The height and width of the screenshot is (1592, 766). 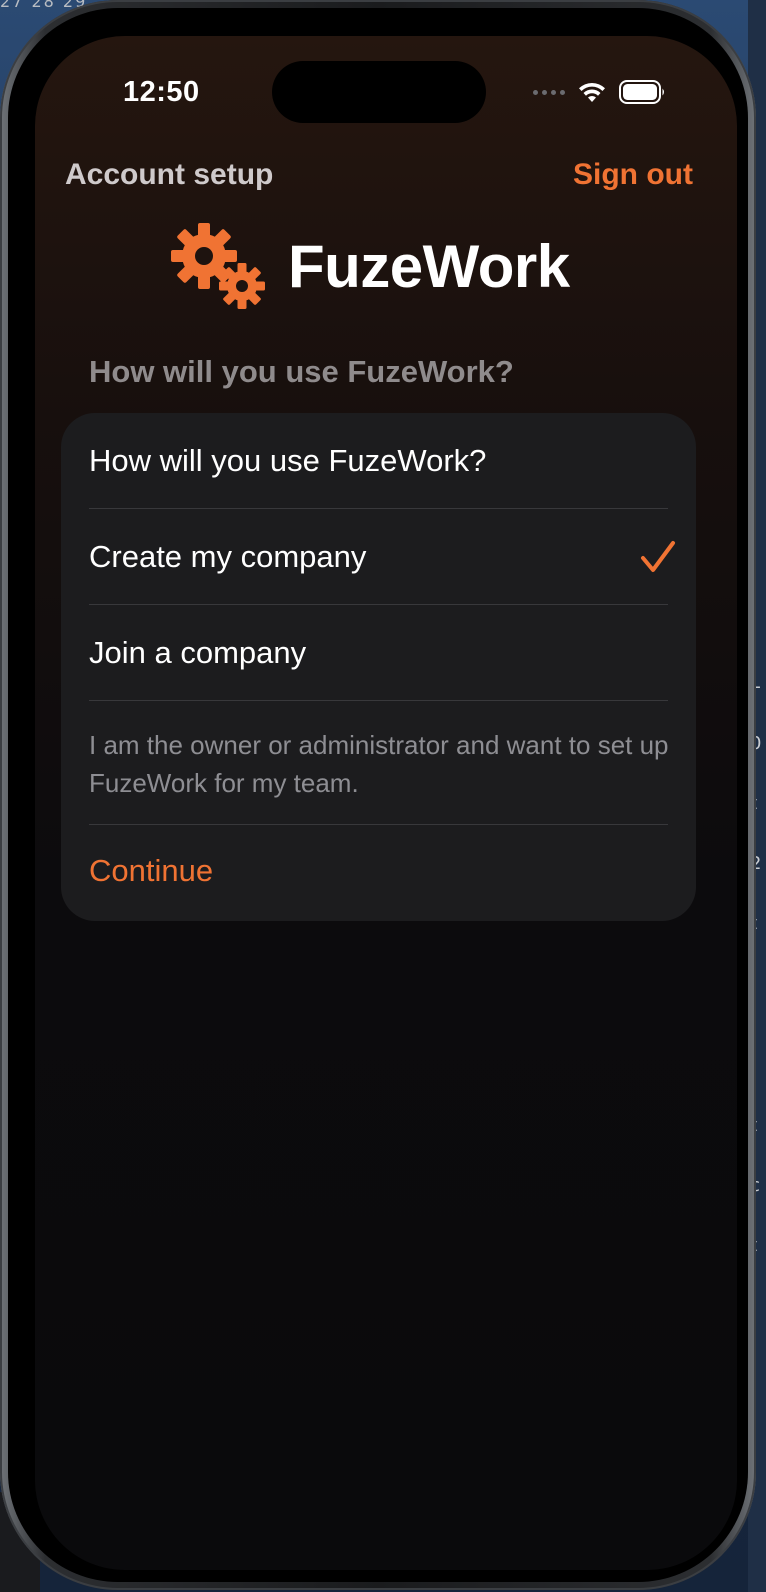 I want to click on option-label: Create my company, so click(x=228, y=556).